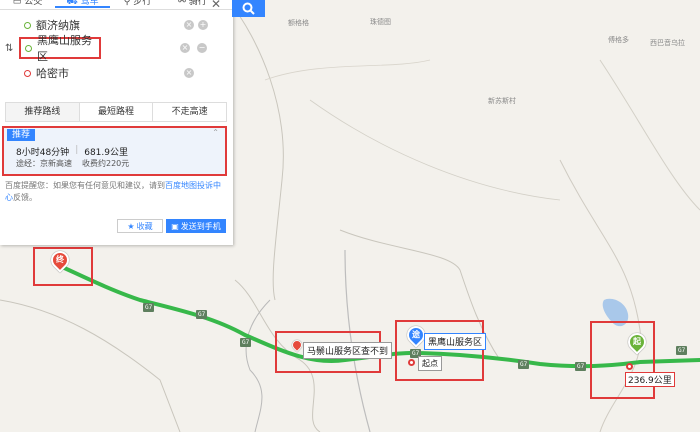  I want to click on mode-bus: ▭ 公交, so click(27, 3).